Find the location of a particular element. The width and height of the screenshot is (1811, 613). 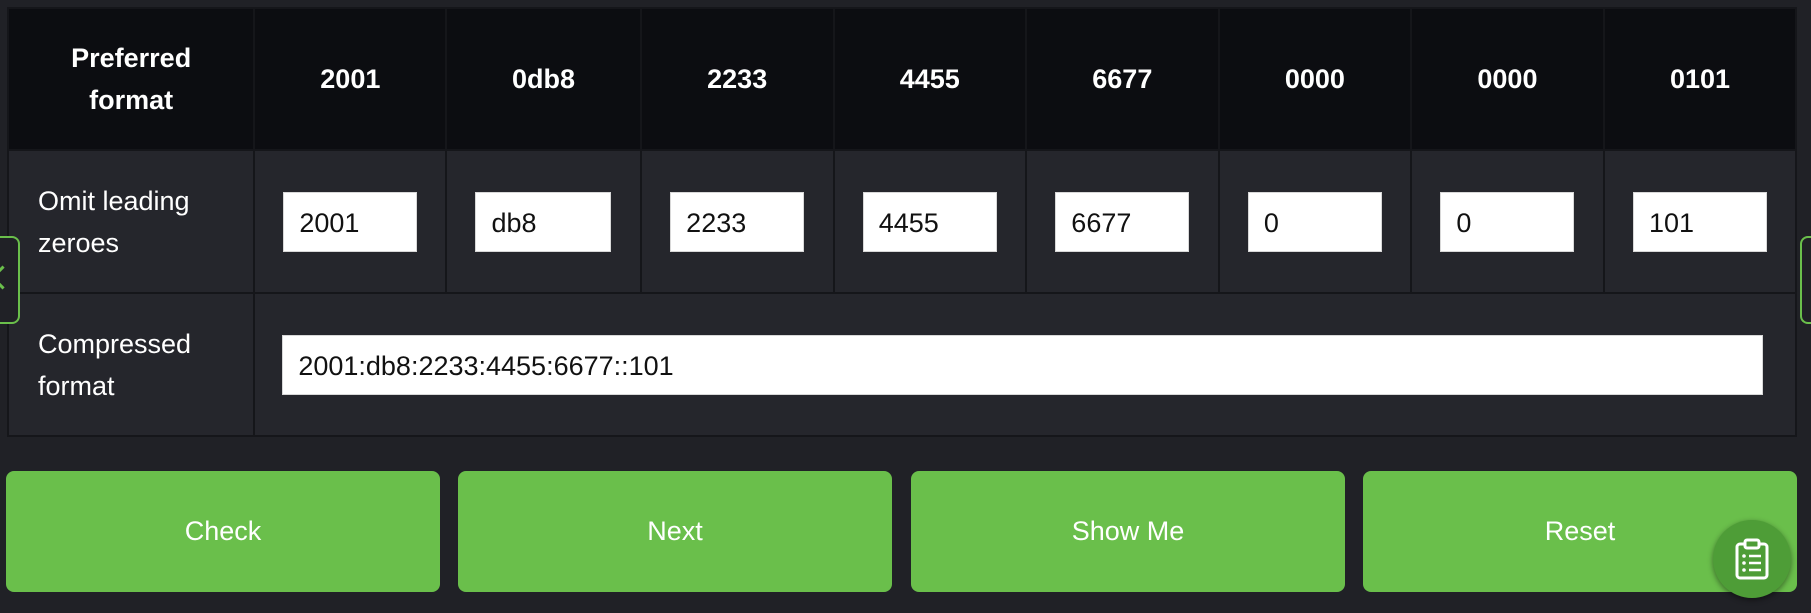

omit-zeroes-input-8: 101 is located at coordinates (1700, 221).